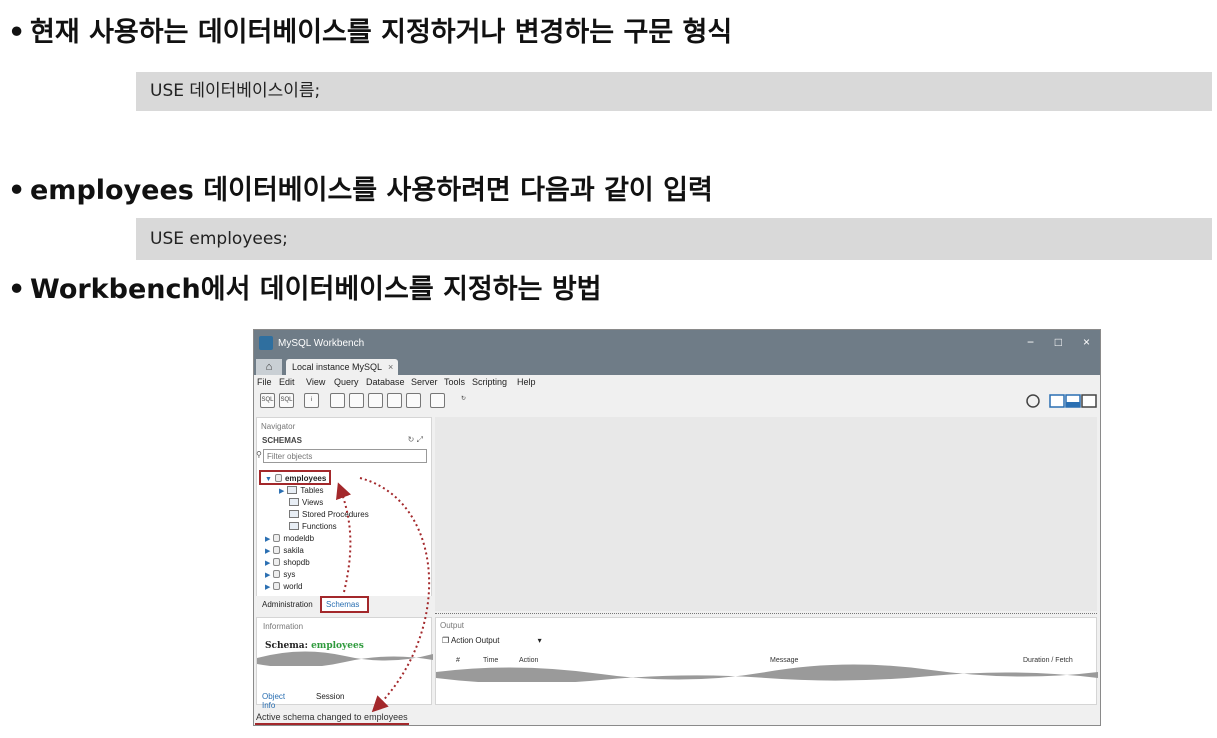 This screenshot has height=738, width=1217. What do you see at coordinates (381, 32) in the screenshot?
I see `bullet-text: 현재 사용하는 데이터베이스를 지정하거나 변경하는 구문 형식` at bounding box center [381, 32].